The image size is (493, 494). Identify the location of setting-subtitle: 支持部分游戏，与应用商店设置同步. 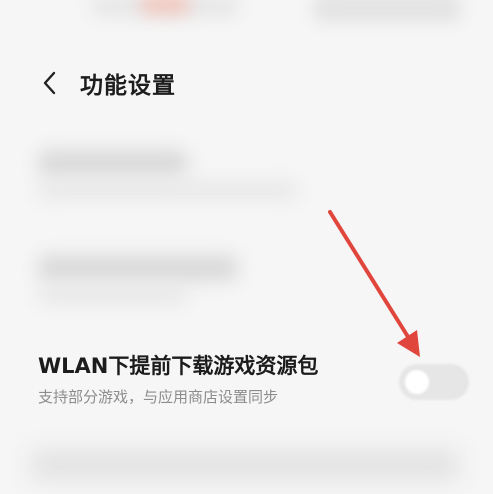
(158, 397).